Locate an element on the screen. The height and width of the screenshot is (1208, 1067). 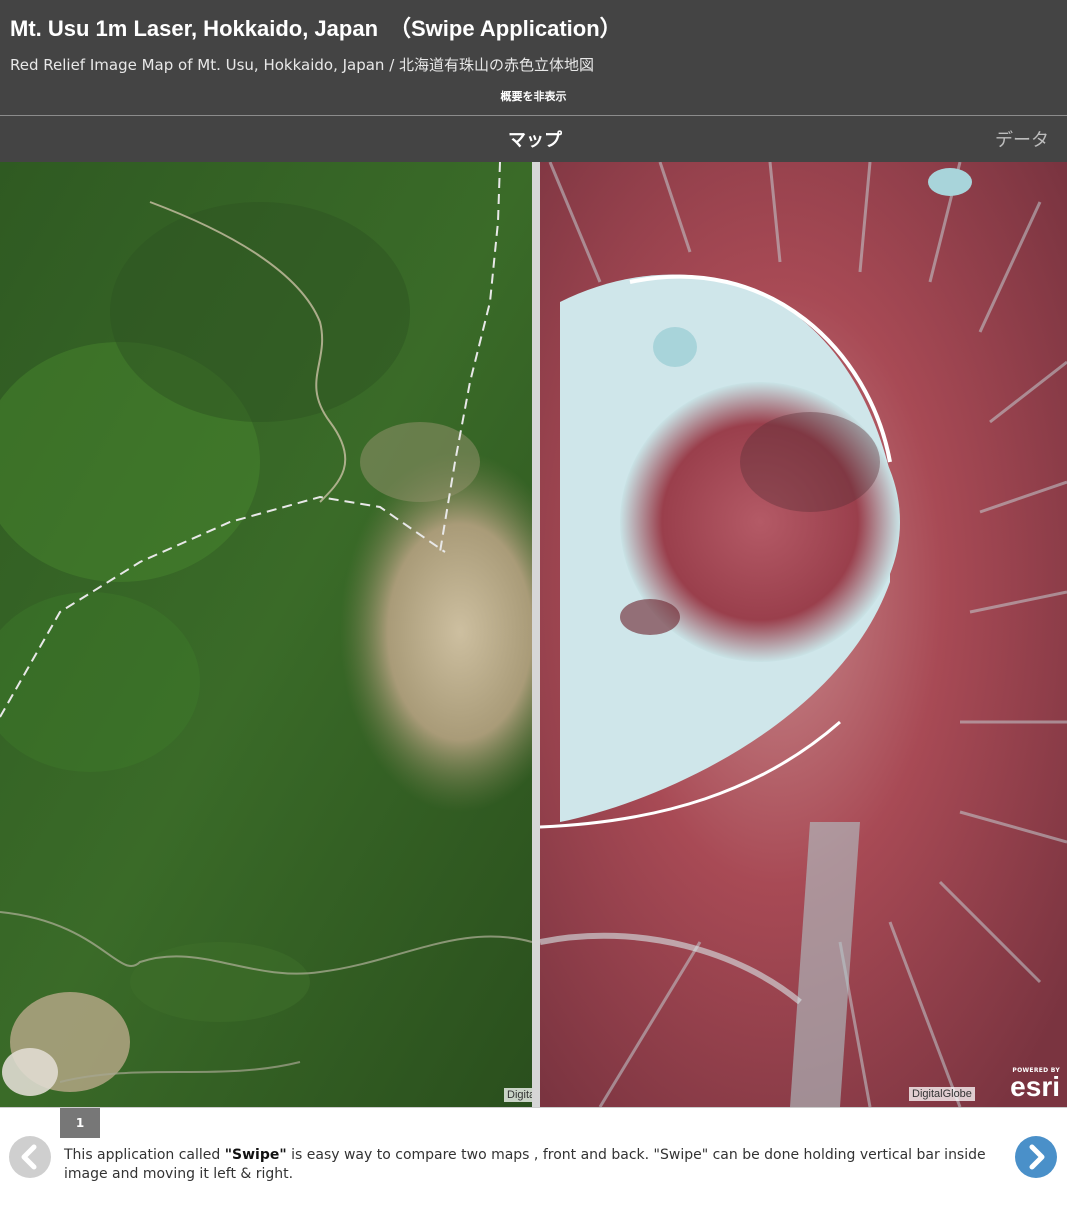
attribution-right: DigitalGlobe is located at coordinates (942, 1094).